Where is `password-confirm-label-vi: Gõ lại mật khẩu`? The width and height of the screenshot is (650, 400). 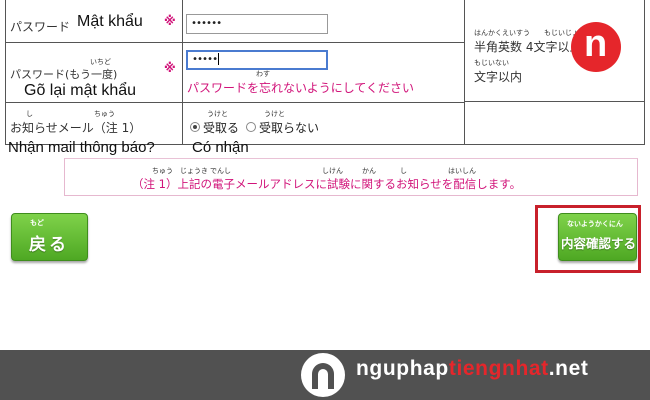 password-confirm-label-vi: Gõ lại mật khẩu is located at coordinates (80, 90).